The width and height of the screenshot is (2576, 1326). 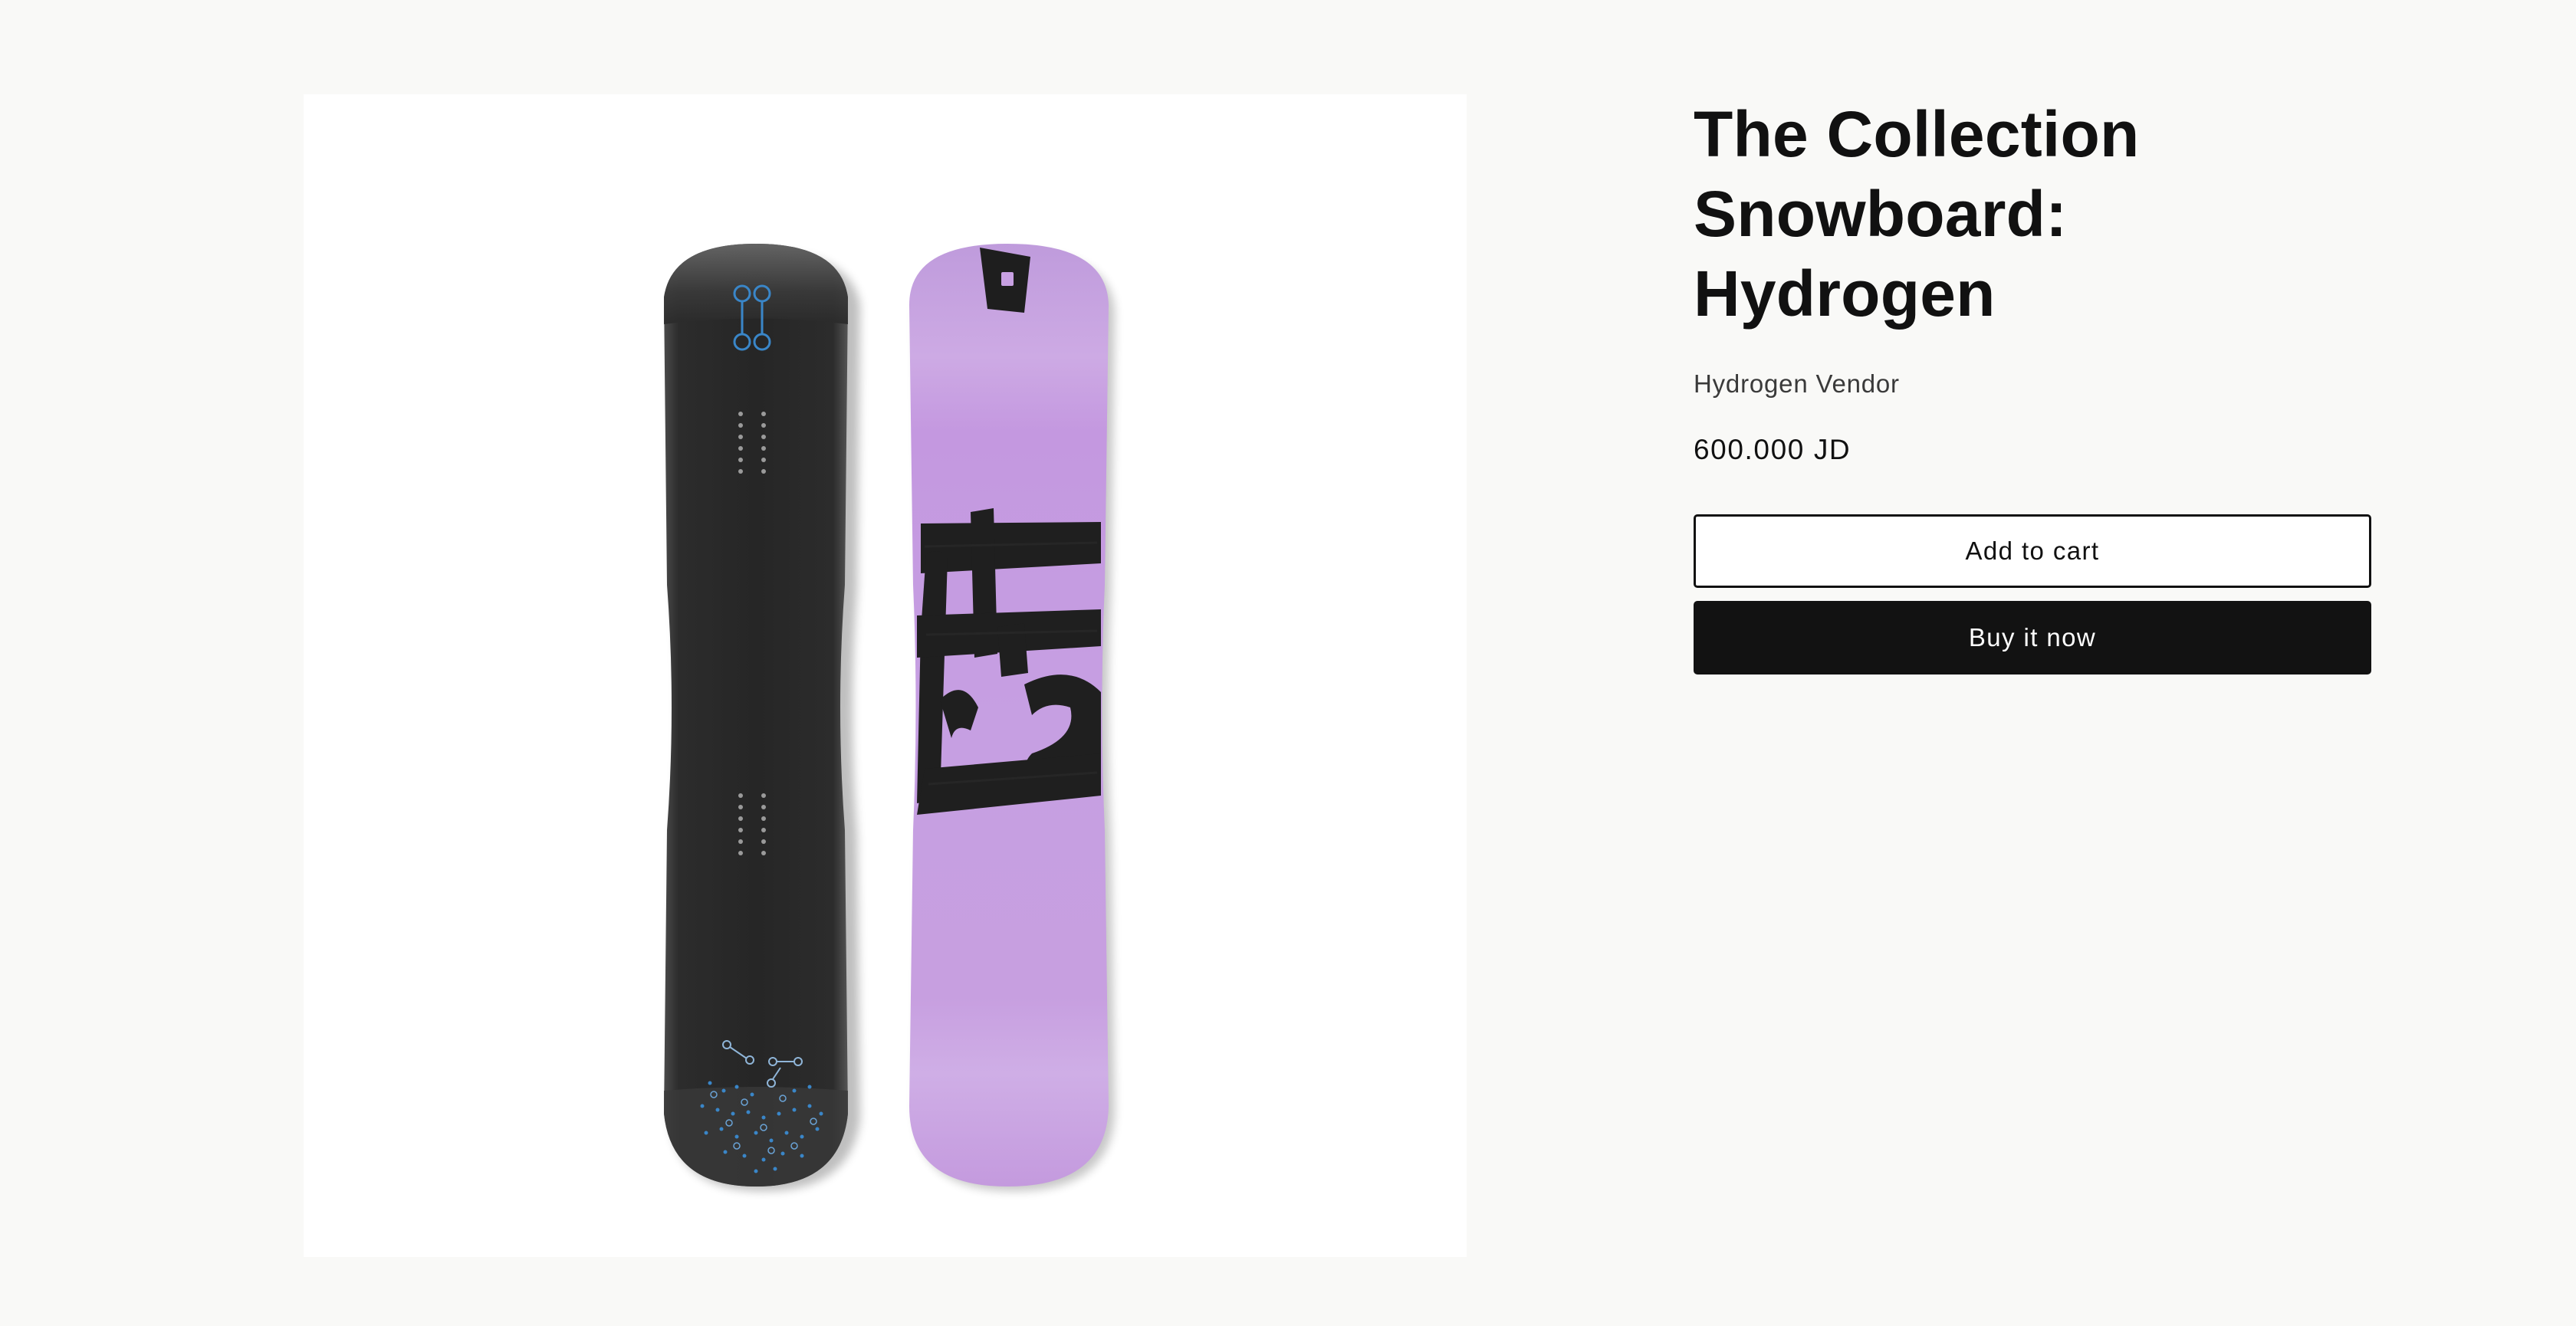 I want to click on add-to-cart-button: Add to cart, so click(x=2032, y=551).